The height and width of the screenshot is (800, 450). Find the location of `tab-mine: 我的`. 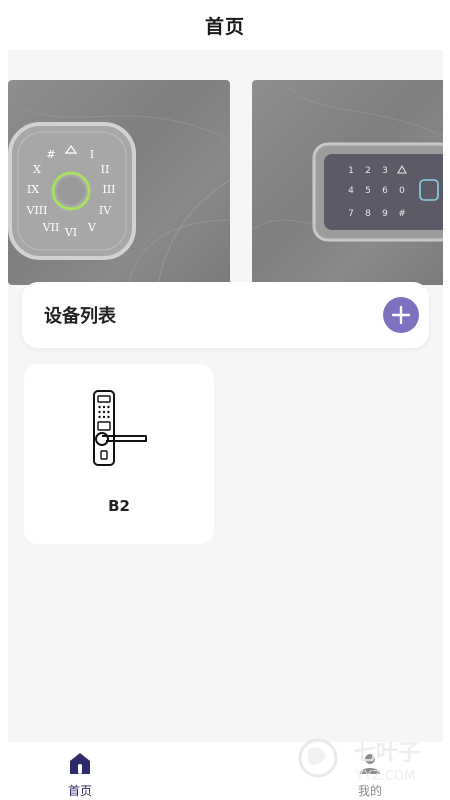

tab-mine: 我的 is located at coordinates (370, 771).